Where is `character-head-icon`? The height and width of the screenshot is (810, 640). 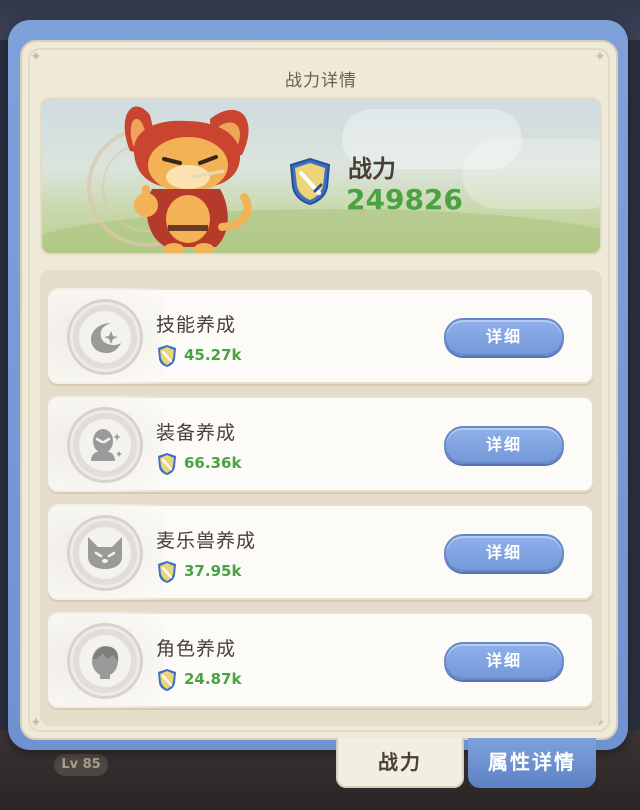
character-head-icon is located at coordinates (105, 662).